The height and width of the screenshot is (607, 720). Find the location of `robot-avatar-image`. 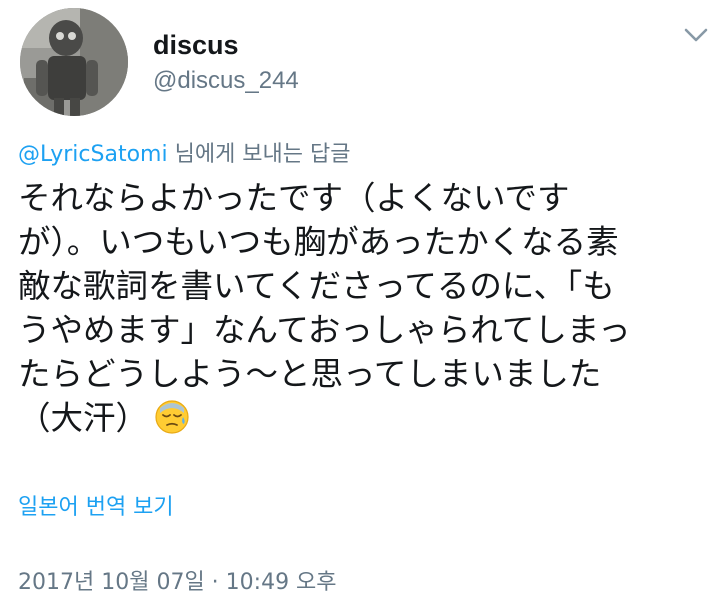

robot-avatar-image is located at coordinates (74, 62).